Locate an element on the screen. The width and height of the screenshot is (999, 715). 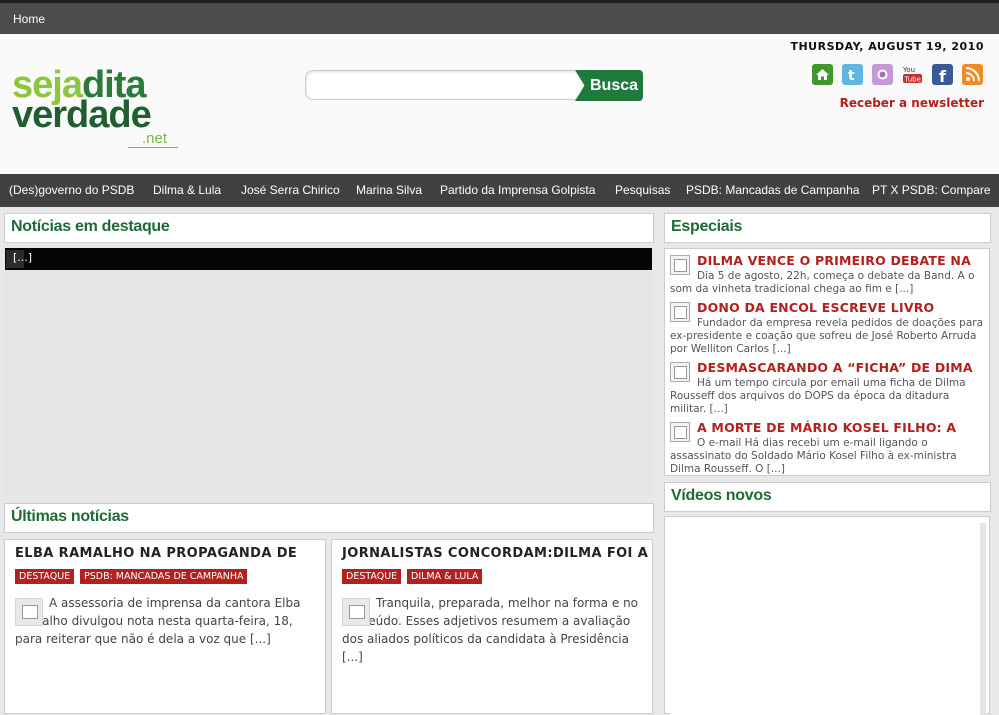
ultimas-header: Últimas notícias is located at coordinates (329, 518).